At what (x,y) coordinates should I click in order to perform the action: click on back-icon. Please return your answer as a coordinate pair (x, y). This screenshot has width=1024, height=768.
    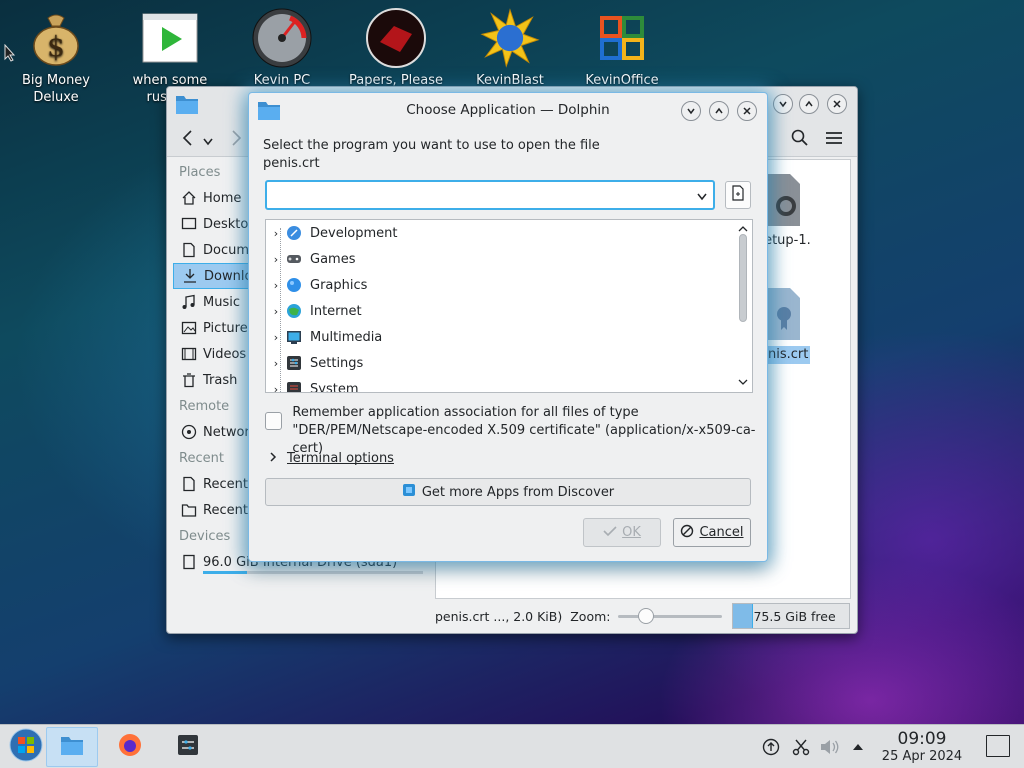
    Looking at the image, I should click on (188, 140).